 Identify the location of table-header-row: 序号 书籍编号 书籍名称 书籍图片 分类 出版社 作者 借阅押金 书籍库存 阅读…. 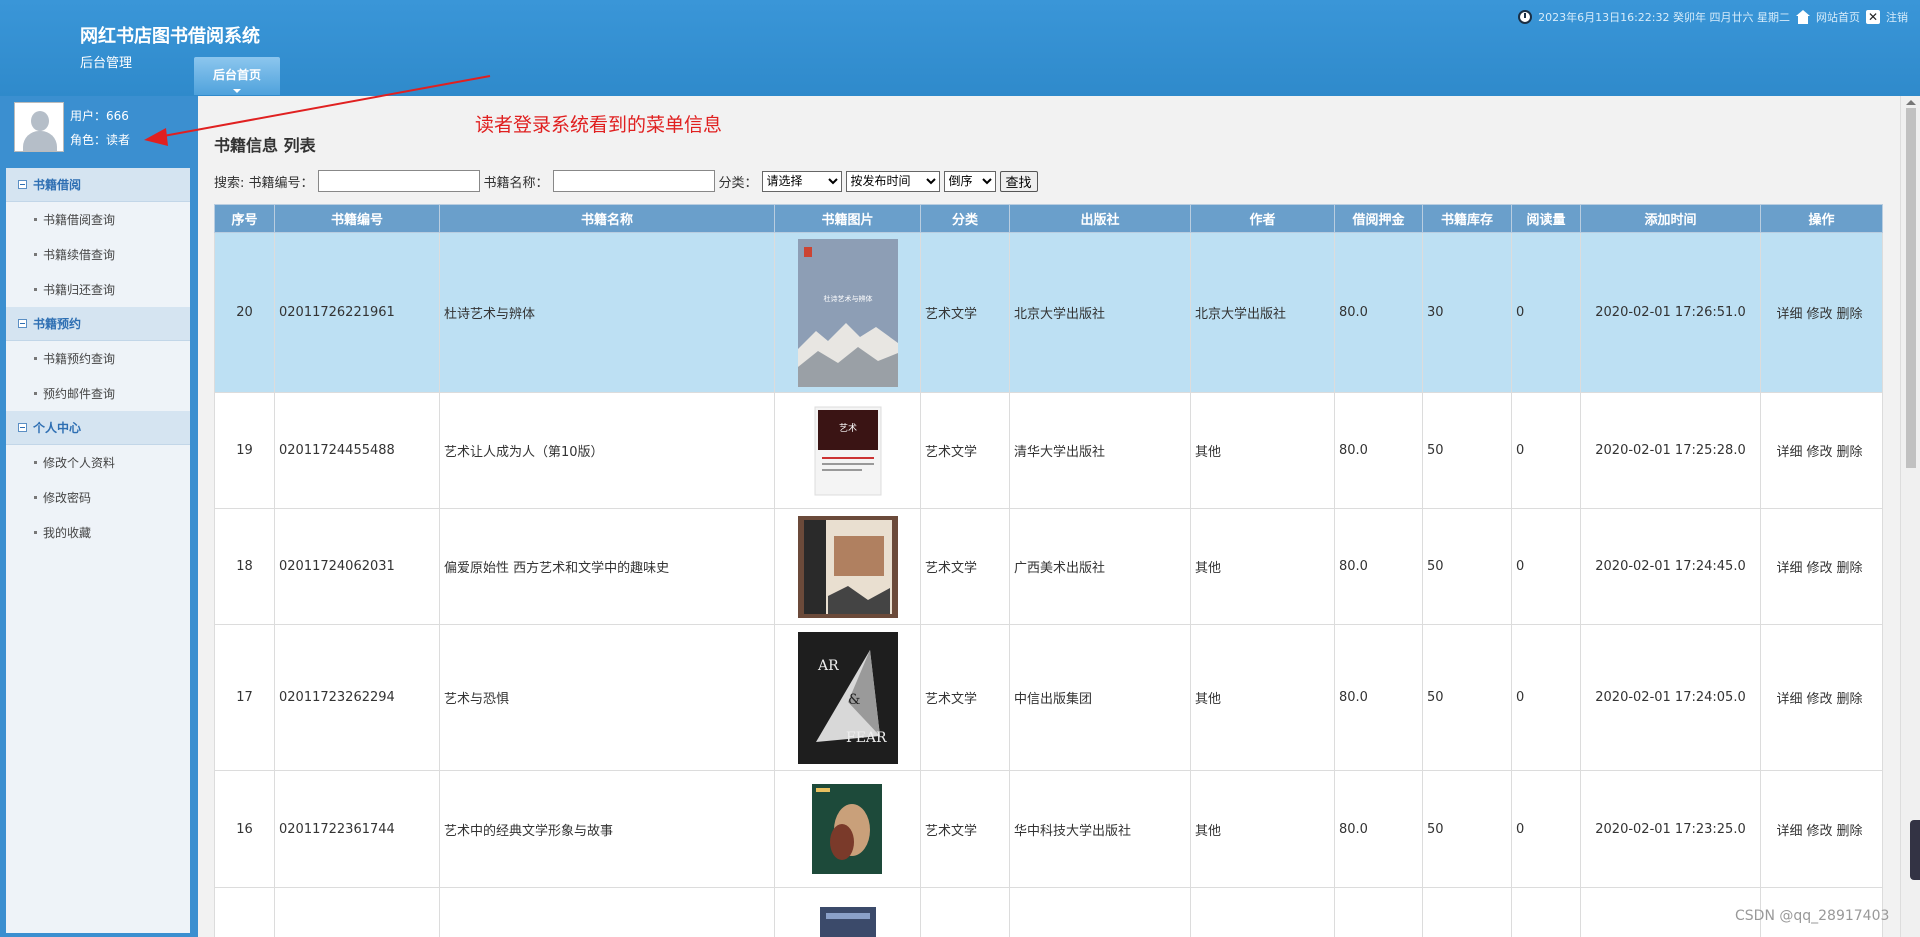
(1048, 218).